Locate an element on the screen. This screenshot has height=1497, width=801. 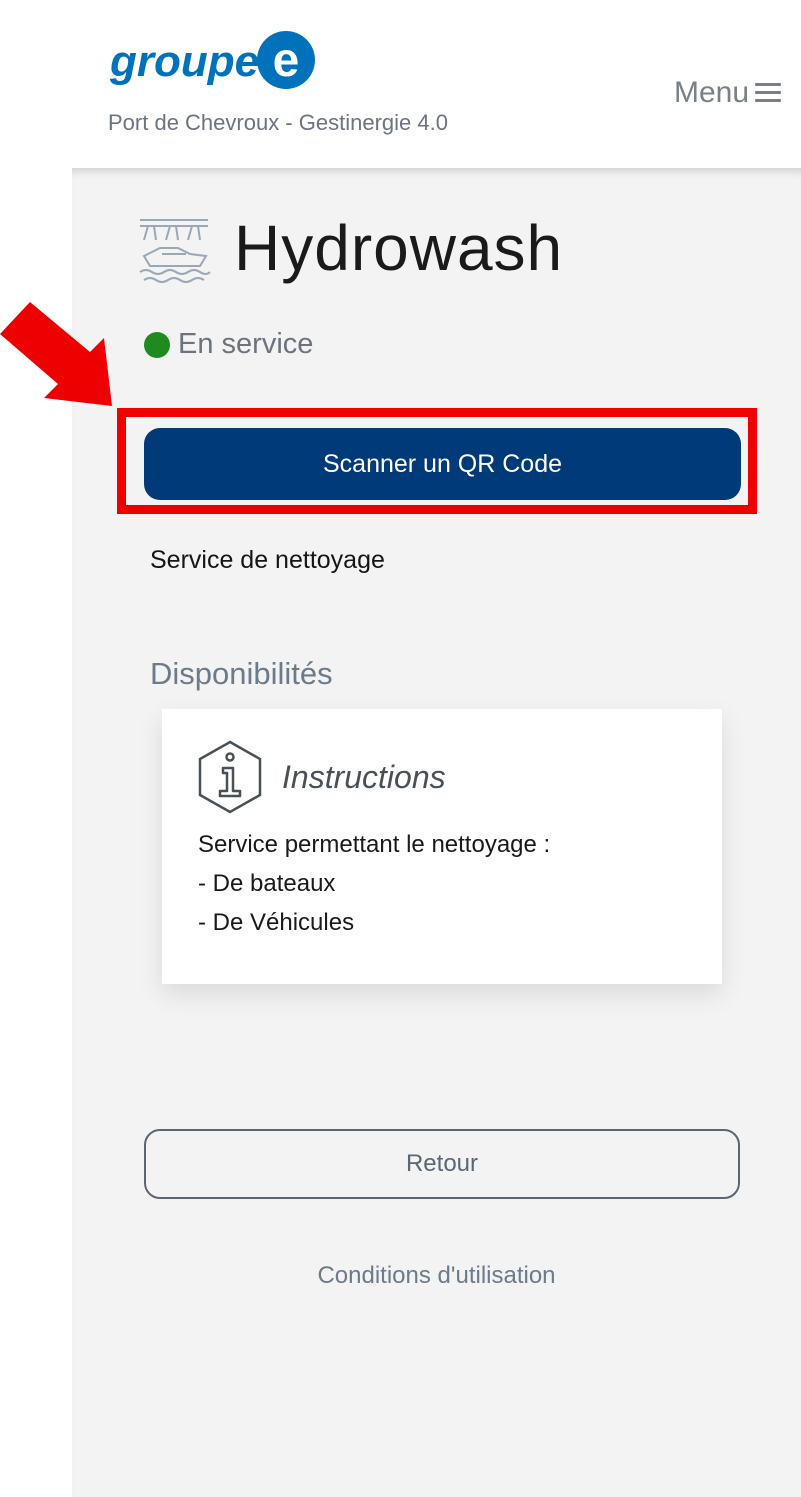
page-title: Hydrowash is located at coordinates (399, 248).